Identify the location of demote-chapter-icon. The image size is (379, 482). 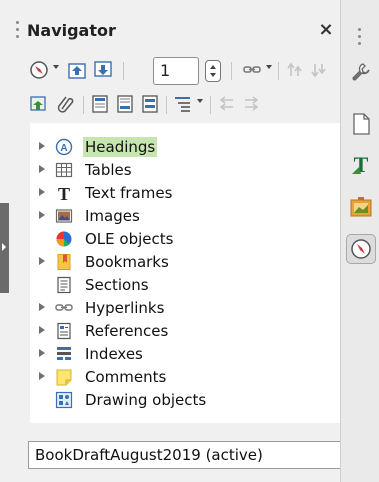
(319, 70).